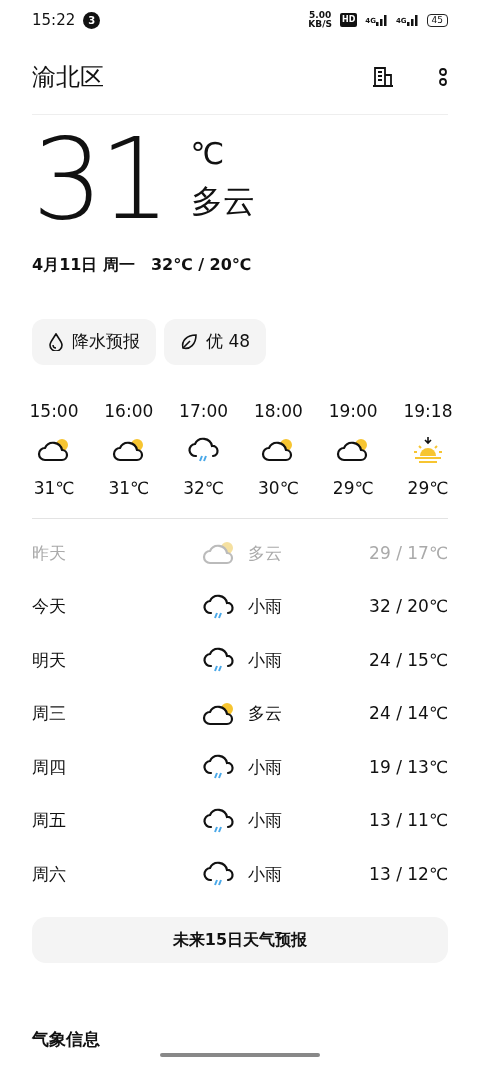  I want to click on hour-temperature: 30℃, so click(278, 488).